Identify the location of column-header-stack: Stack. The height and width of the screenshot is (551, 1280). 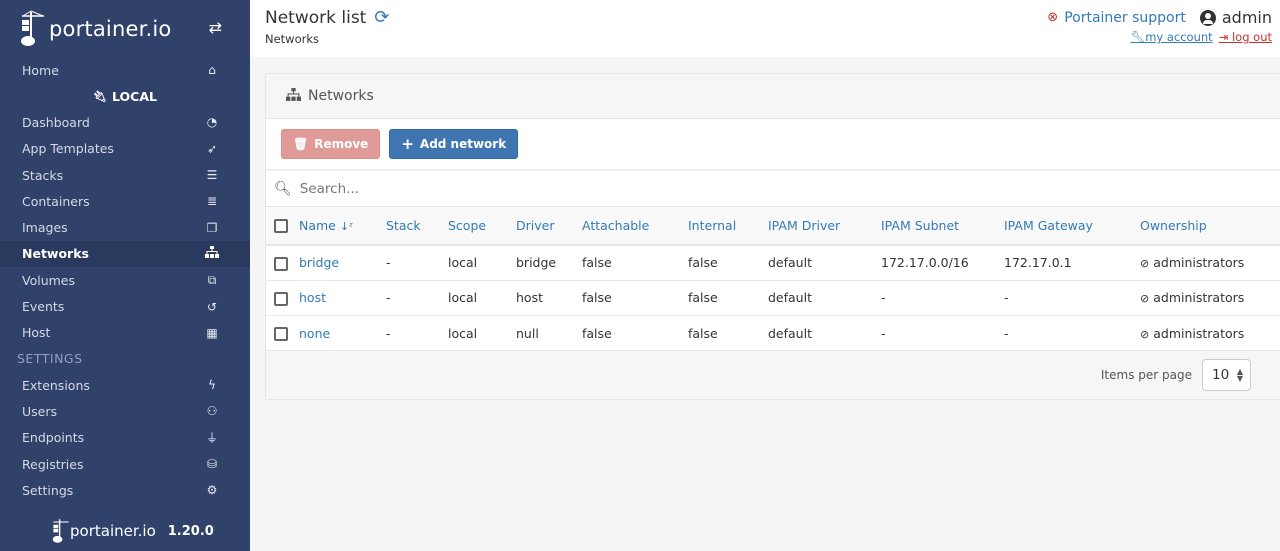
(417, 226).